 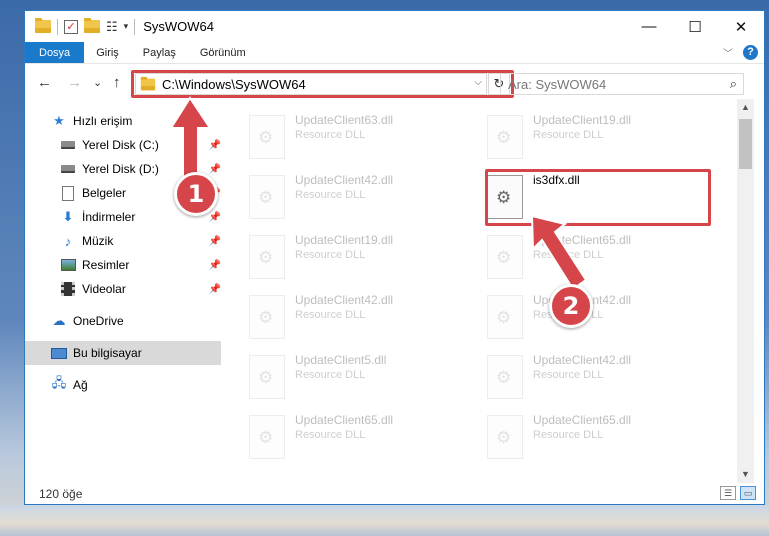 I want to click on details-view-icon: ☰, so click(x=728, y=493).